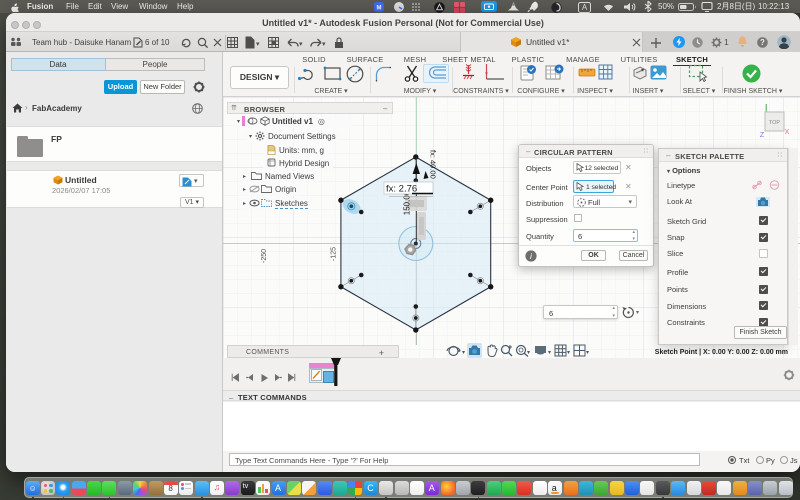  What do you see at coordinates (432, 164) in the screenshot?
I see `svg-text: fx: 40.00` at bounding box center [432, 164].